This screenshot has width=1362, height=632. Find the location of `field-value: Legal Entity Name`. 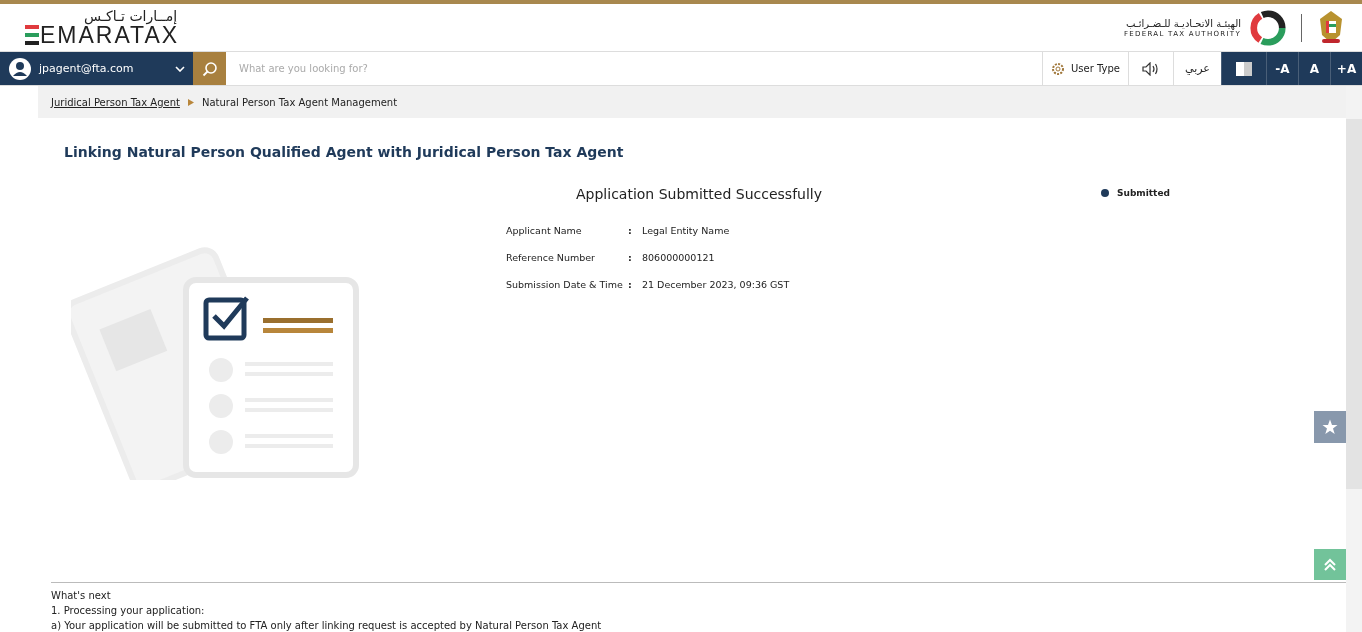

field-value: Legal Entity Name is located at coordinates (686, 230).